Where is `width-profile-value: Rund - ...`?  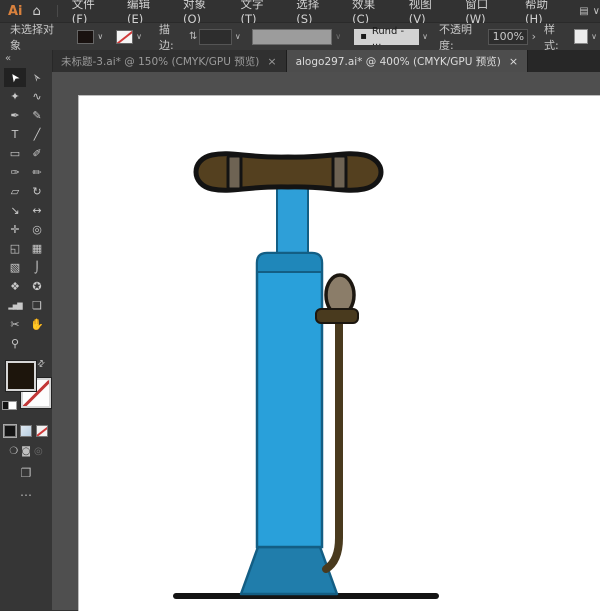
width-profile-value: Rund - ... is located at coordinates (388, 36).